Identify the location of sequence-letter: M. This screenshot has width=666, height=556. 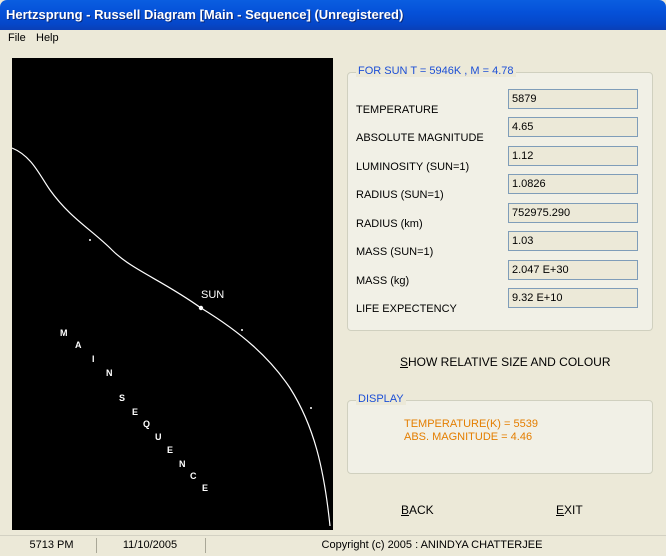
(64, 333).